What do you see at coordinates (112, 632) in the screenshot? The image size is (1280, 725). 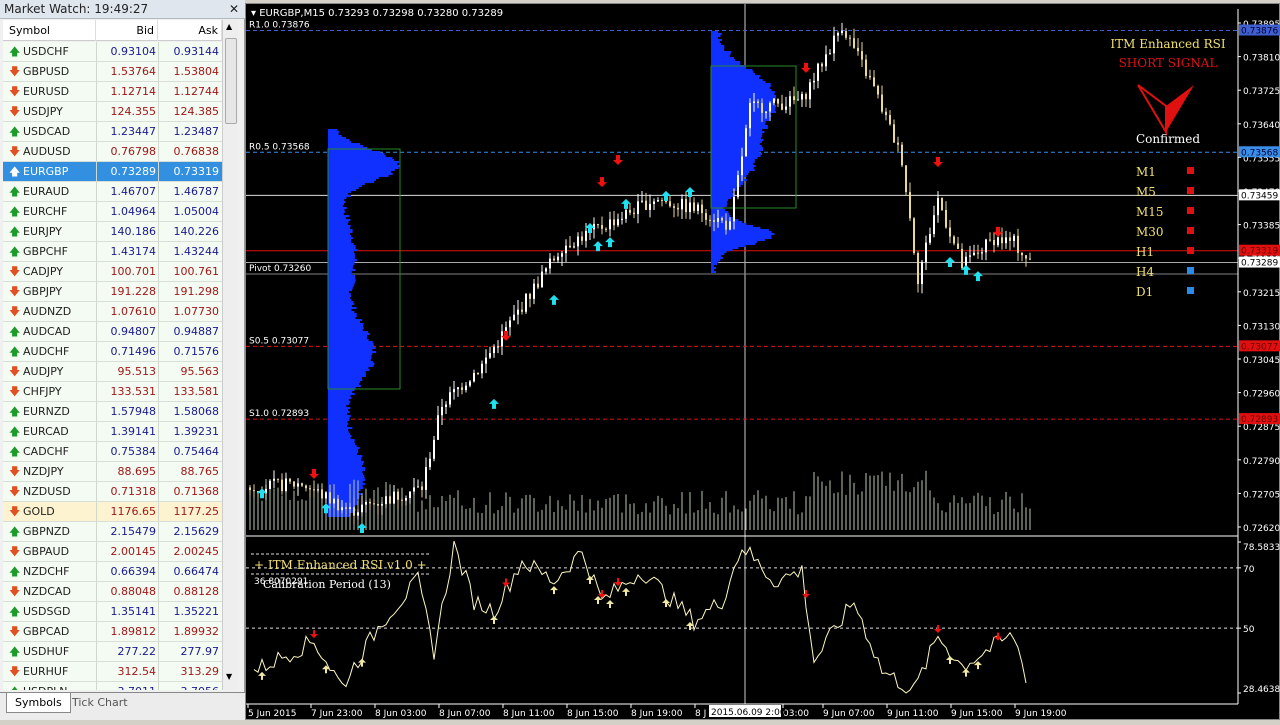 I see `symbol-row: 🡇 GBPCAD 1.89812 1.89932` at bounding box center [112, 632].